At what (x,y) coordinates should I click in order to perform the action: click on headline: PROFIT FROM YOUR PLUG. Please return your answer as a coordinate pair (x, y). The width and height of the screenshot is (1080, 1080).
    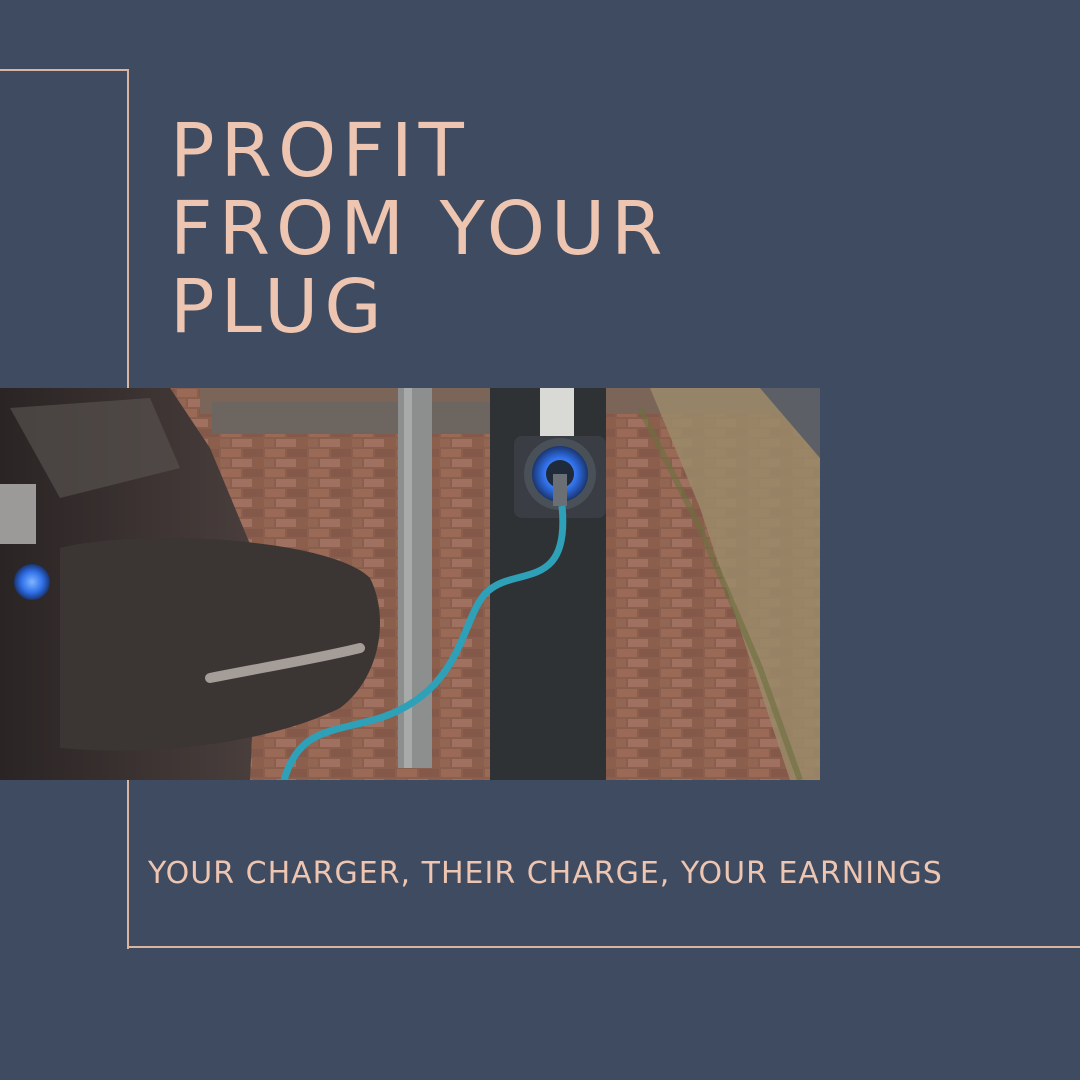
    Looking at the image, I should click on (419, 229).